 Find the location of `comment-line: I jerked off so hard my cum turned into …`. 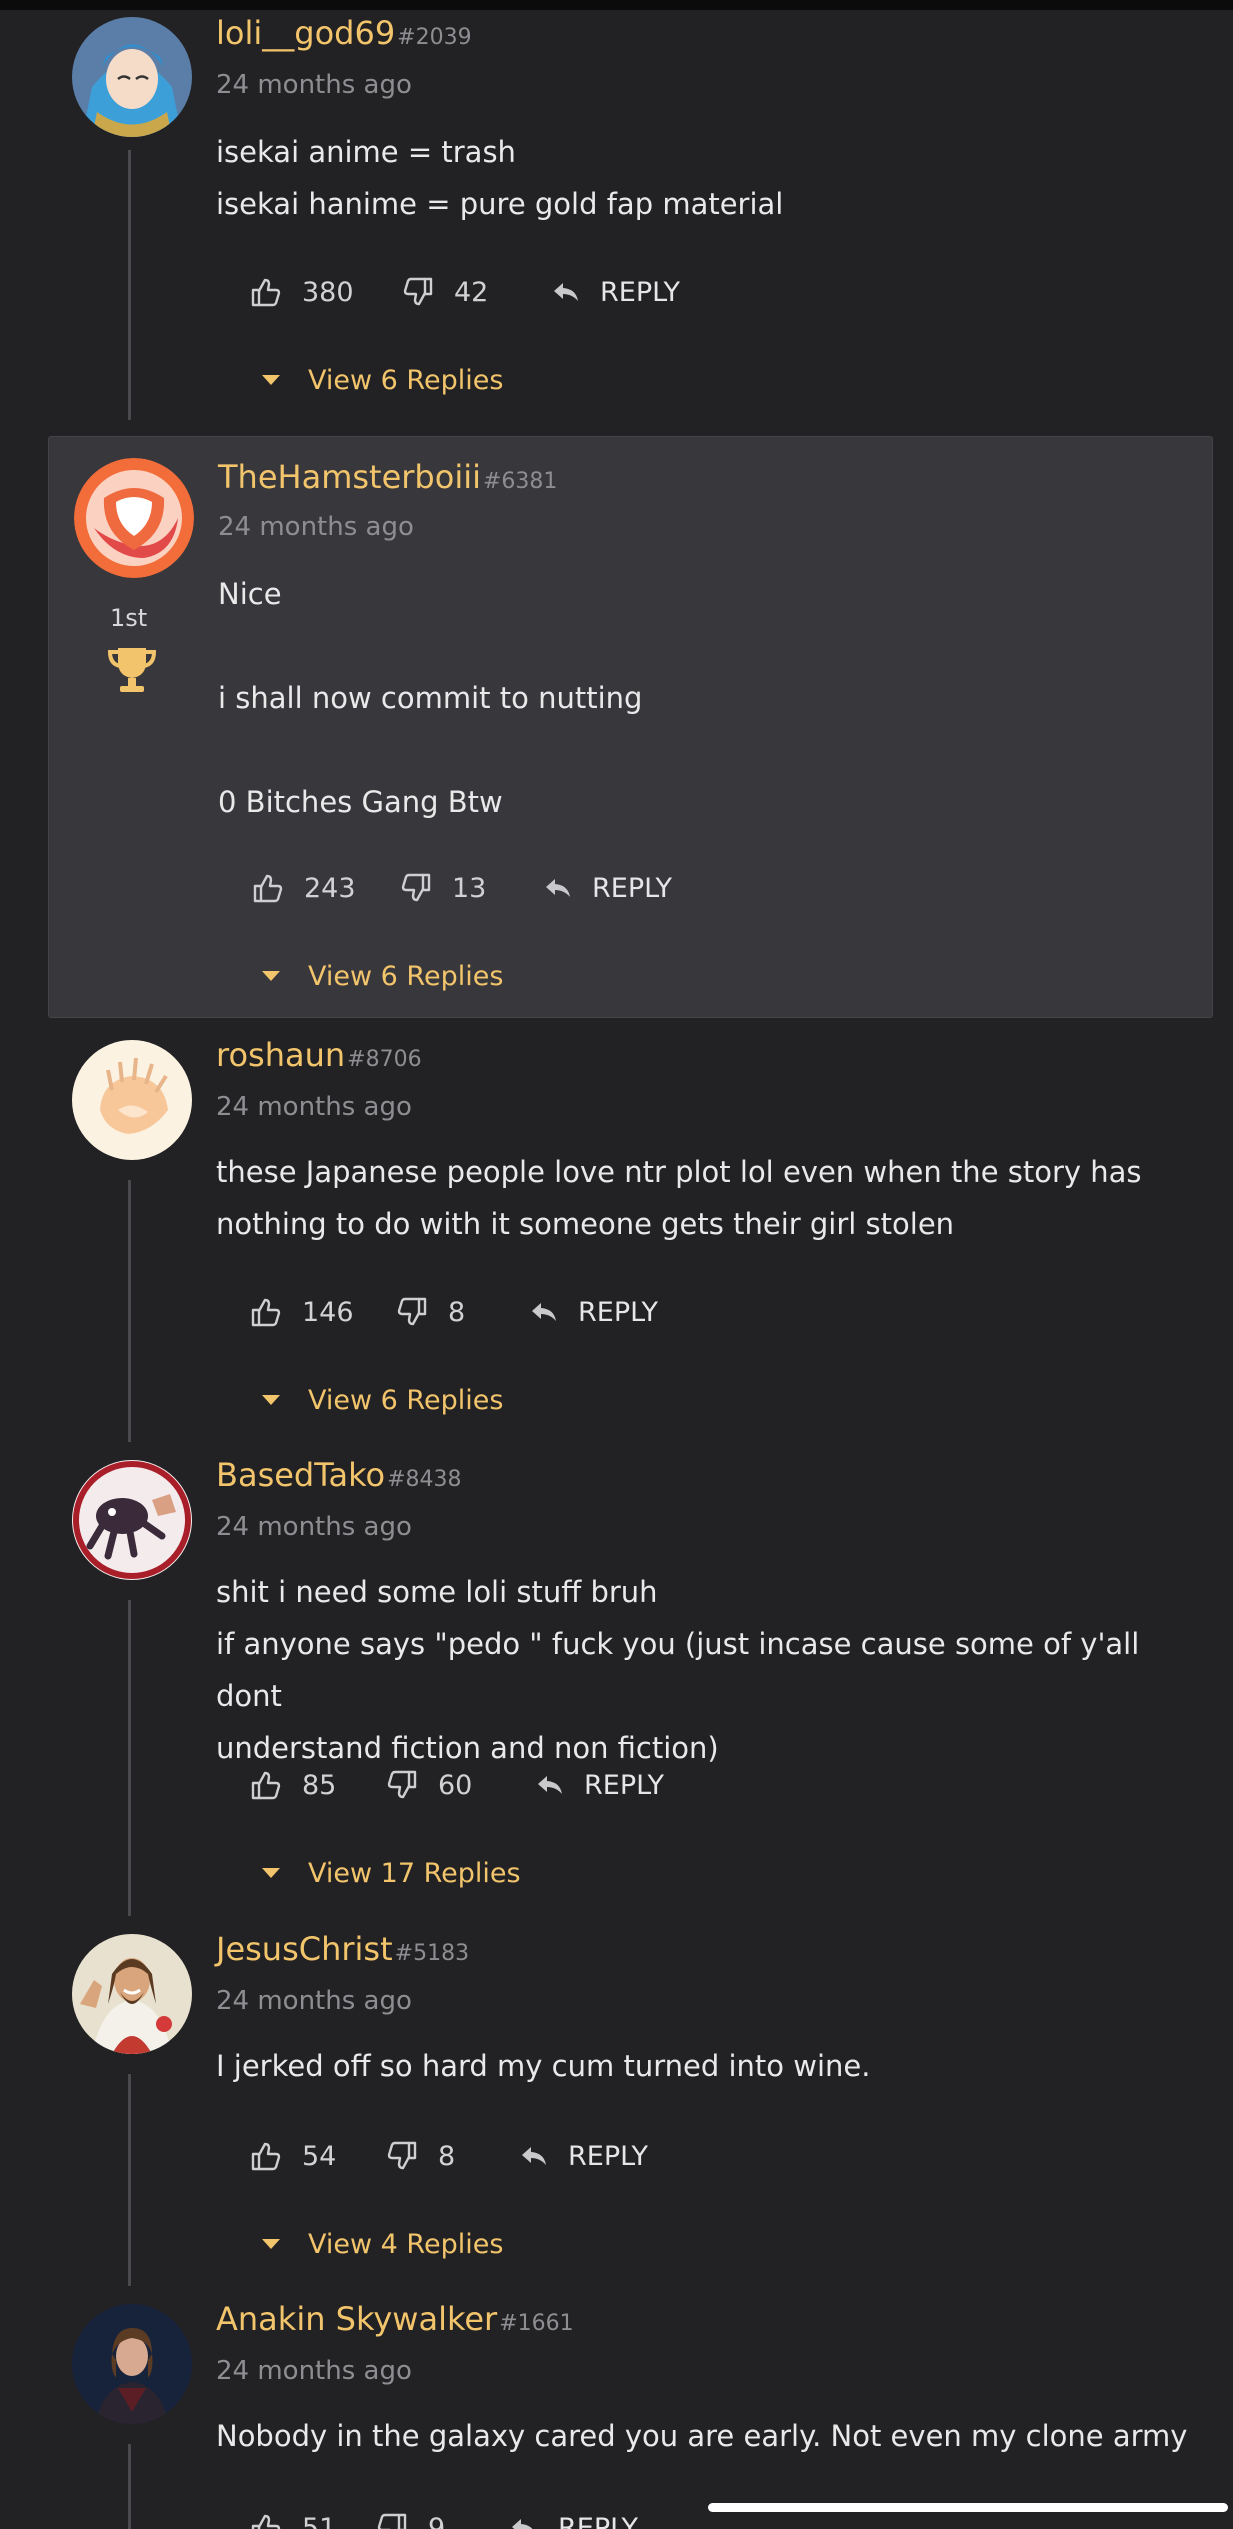

comment-line: I jerked off so hard my cum turned into … is located at coordinates (543, 2066).